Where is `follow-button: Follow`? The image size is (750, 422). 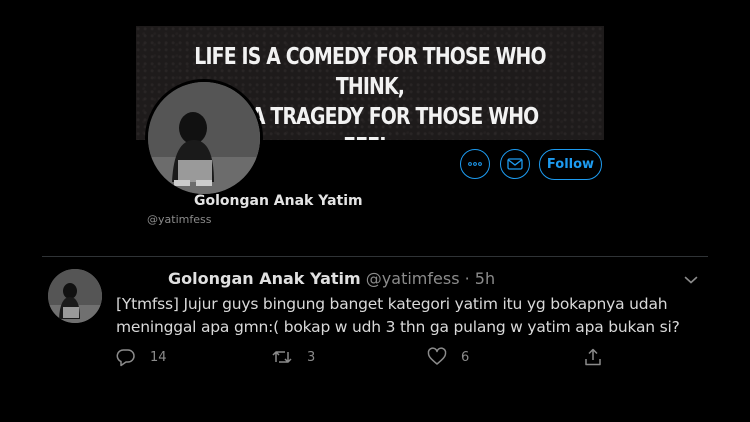 follow-button: Follow is located at coordinates (570, 164).